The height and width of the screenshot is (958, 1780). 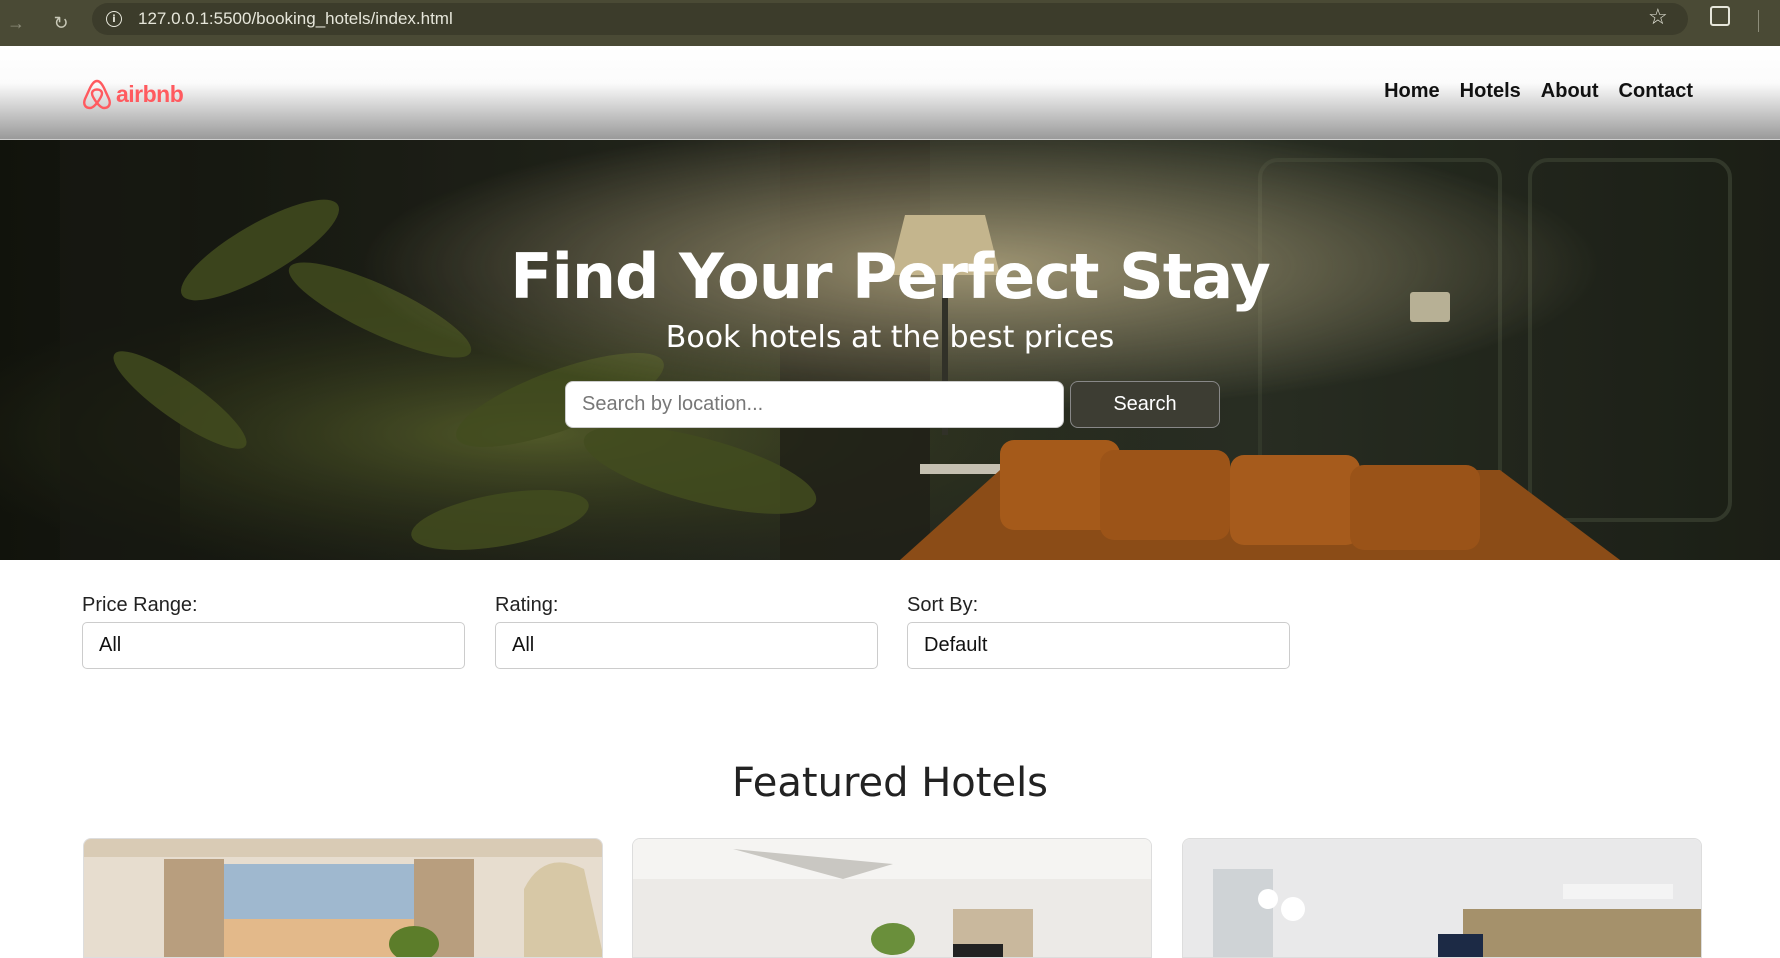 What do you see at coordinates (61, 23) in the screenshot?
I see `reload-icon: ↻` at bounding box center [61, 23].